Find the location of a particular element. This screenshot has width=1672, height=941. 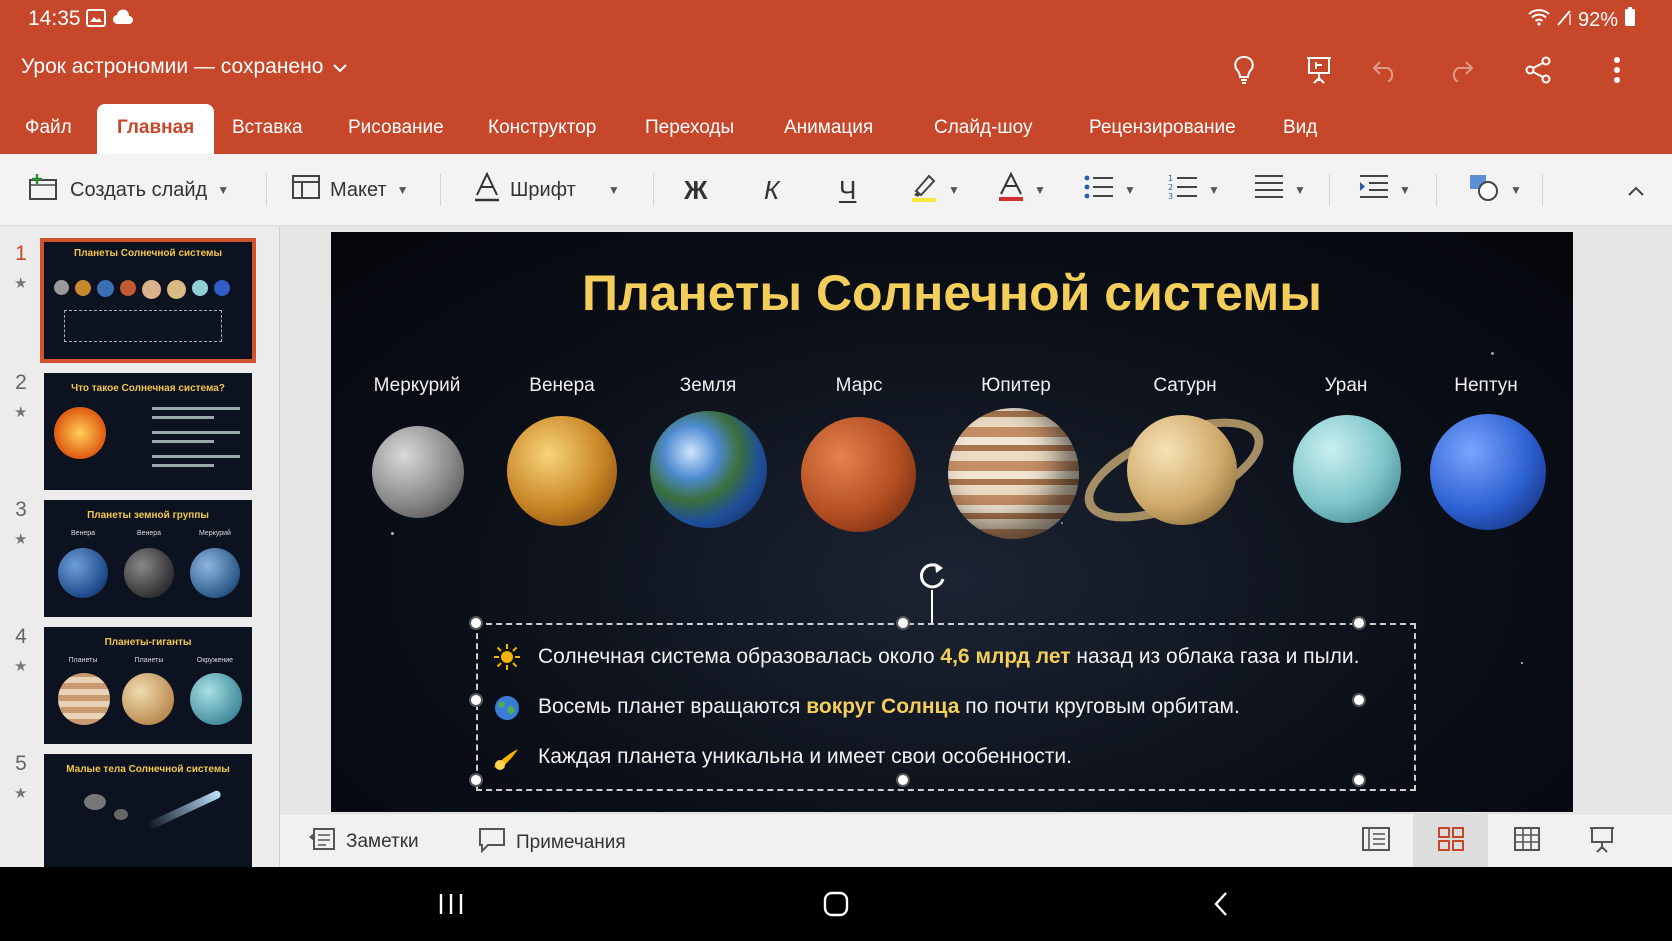

planet-label-saturn: Сатурн is located at coordinates (1185, 385).